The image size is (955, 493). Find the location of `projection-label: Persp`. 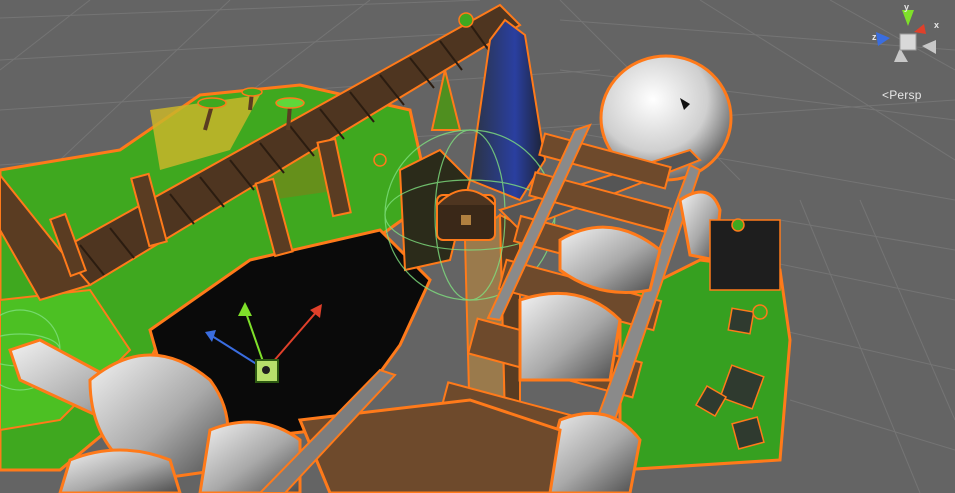

projection-label: Persp is located at coordinates (905, 95).